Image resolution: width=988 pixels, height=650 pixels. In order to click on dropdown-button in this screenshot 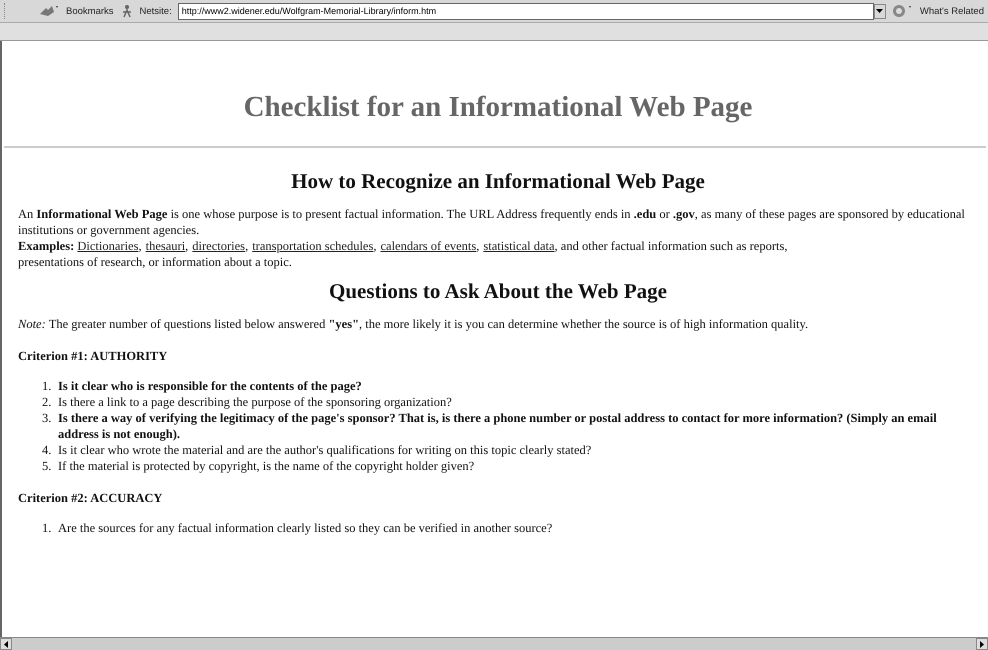, I will do `click(880, 11)`.